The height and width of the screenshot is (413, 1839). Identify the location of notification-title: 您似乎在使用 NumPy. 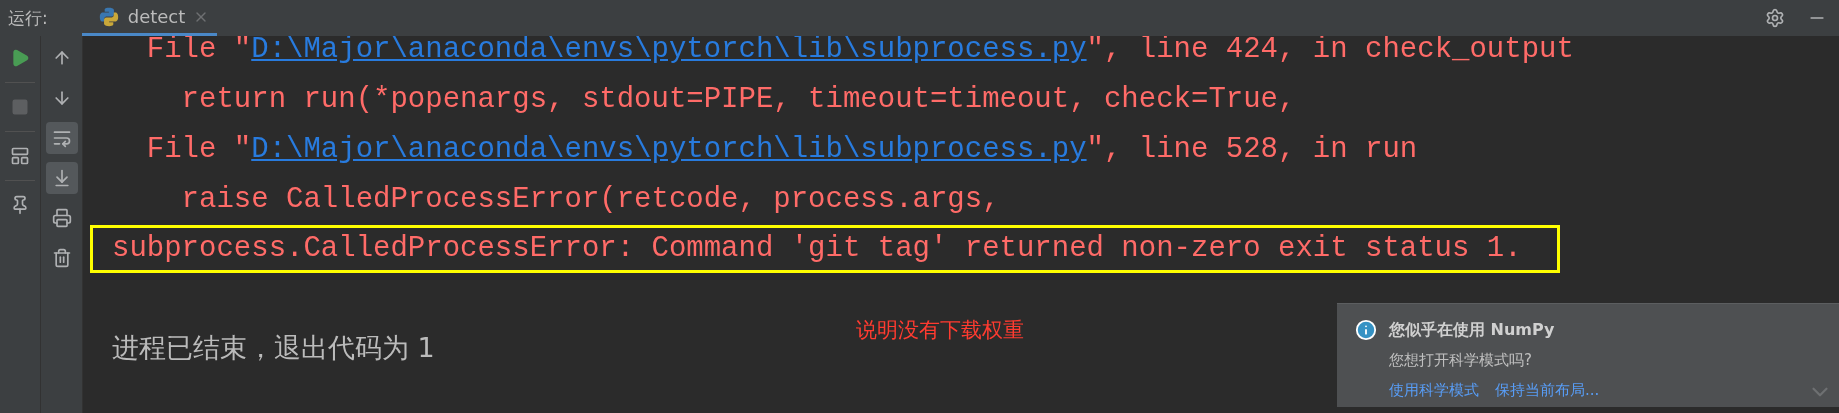
(1472, 330).